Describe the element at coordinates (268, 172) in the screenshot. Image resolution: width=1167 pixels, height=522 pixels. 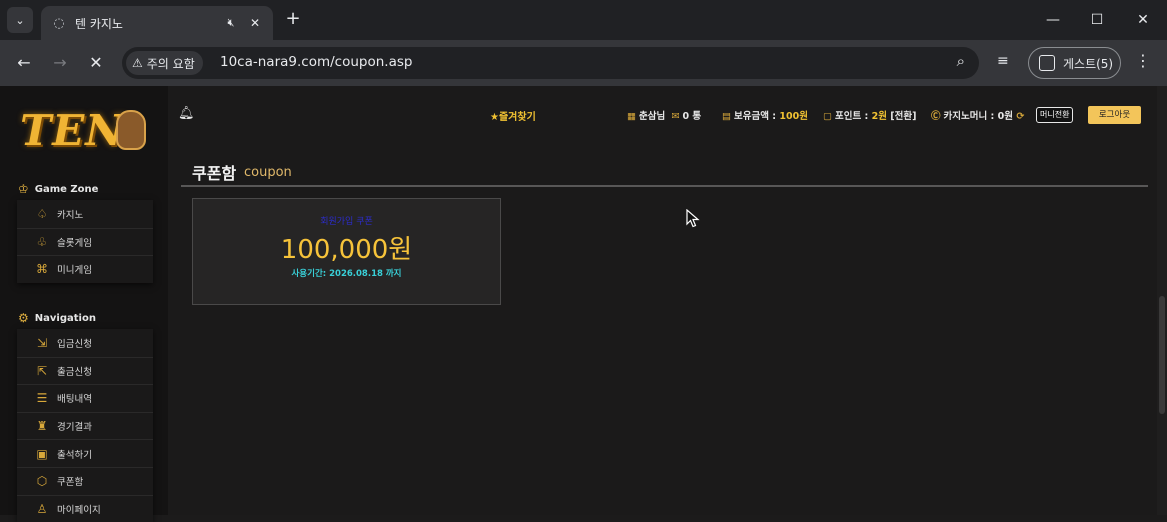
I see `page-subtitle: coupon` at that location.